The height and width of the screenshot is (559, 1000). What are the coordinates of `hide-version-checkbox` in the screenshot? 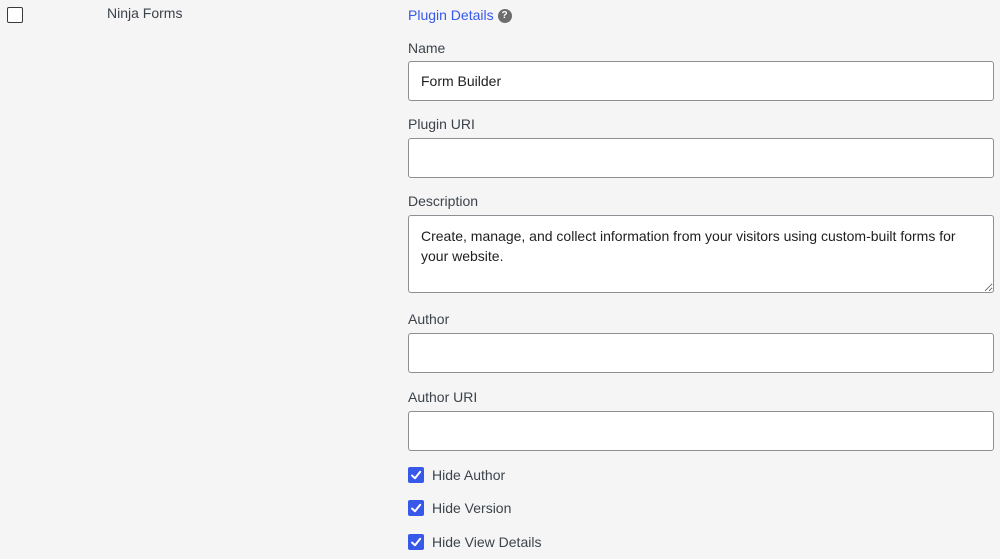 It's located at (416, 508).